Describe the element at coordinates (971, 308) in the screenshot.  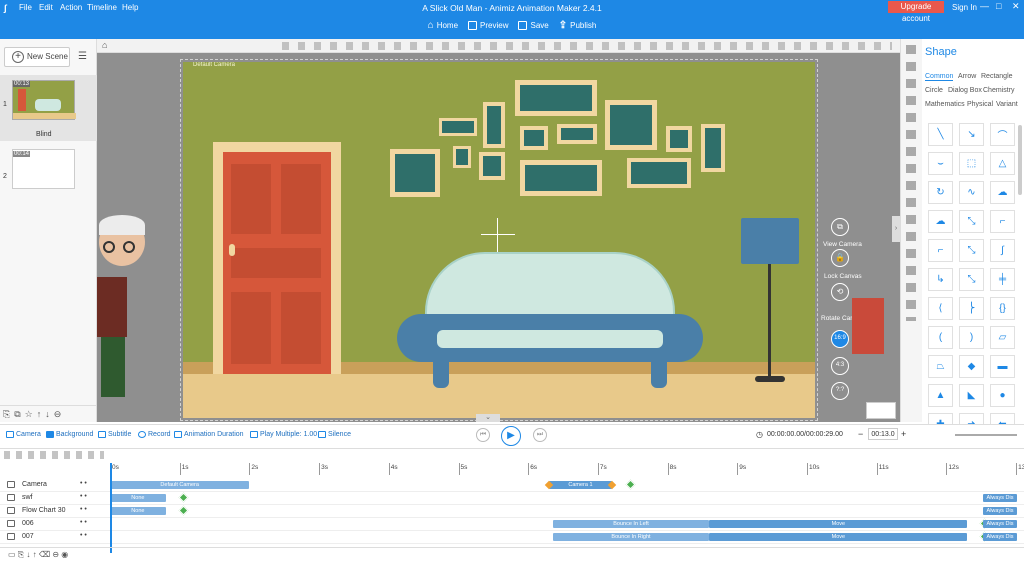
I see `shape-item: ⎬` at that location.